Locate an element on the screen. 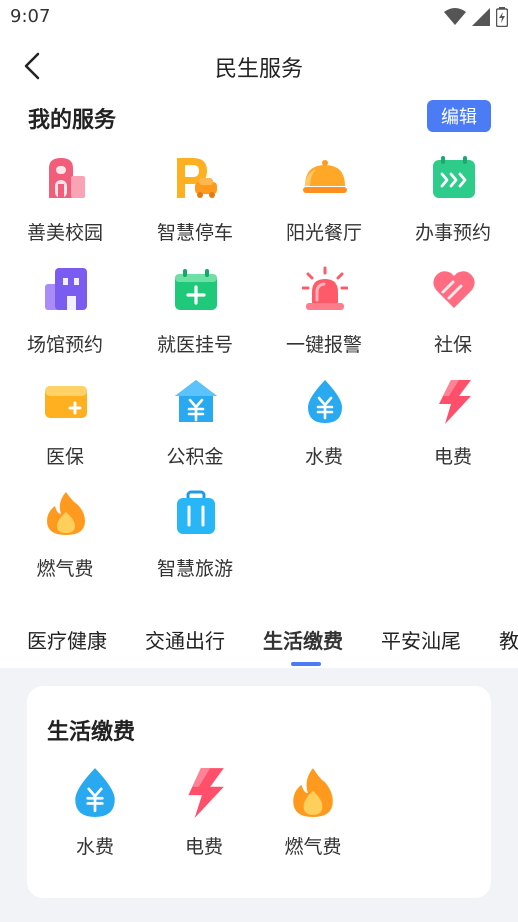 The height and width of the screenshot is (922, 518). luggage-icon is located at coordinates (196, 512).